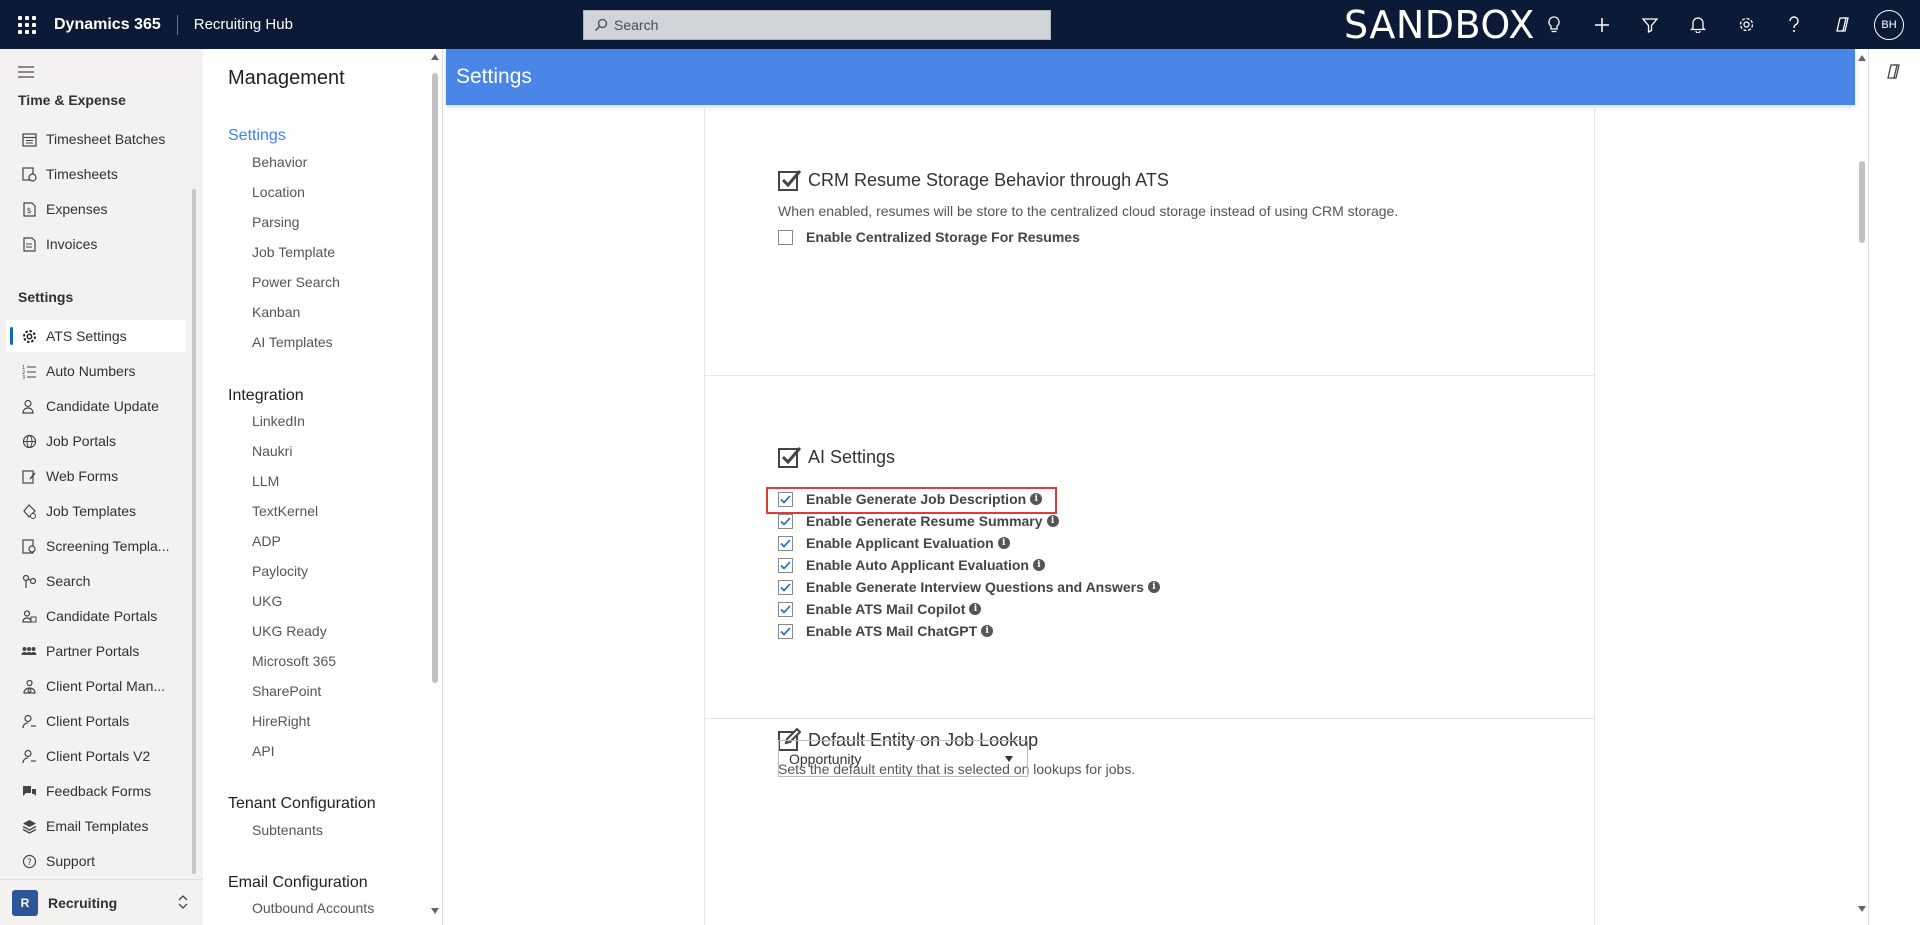 The height and width of the screenshot is (925, 1920). I want to click on help-button, so click(1794, 24).